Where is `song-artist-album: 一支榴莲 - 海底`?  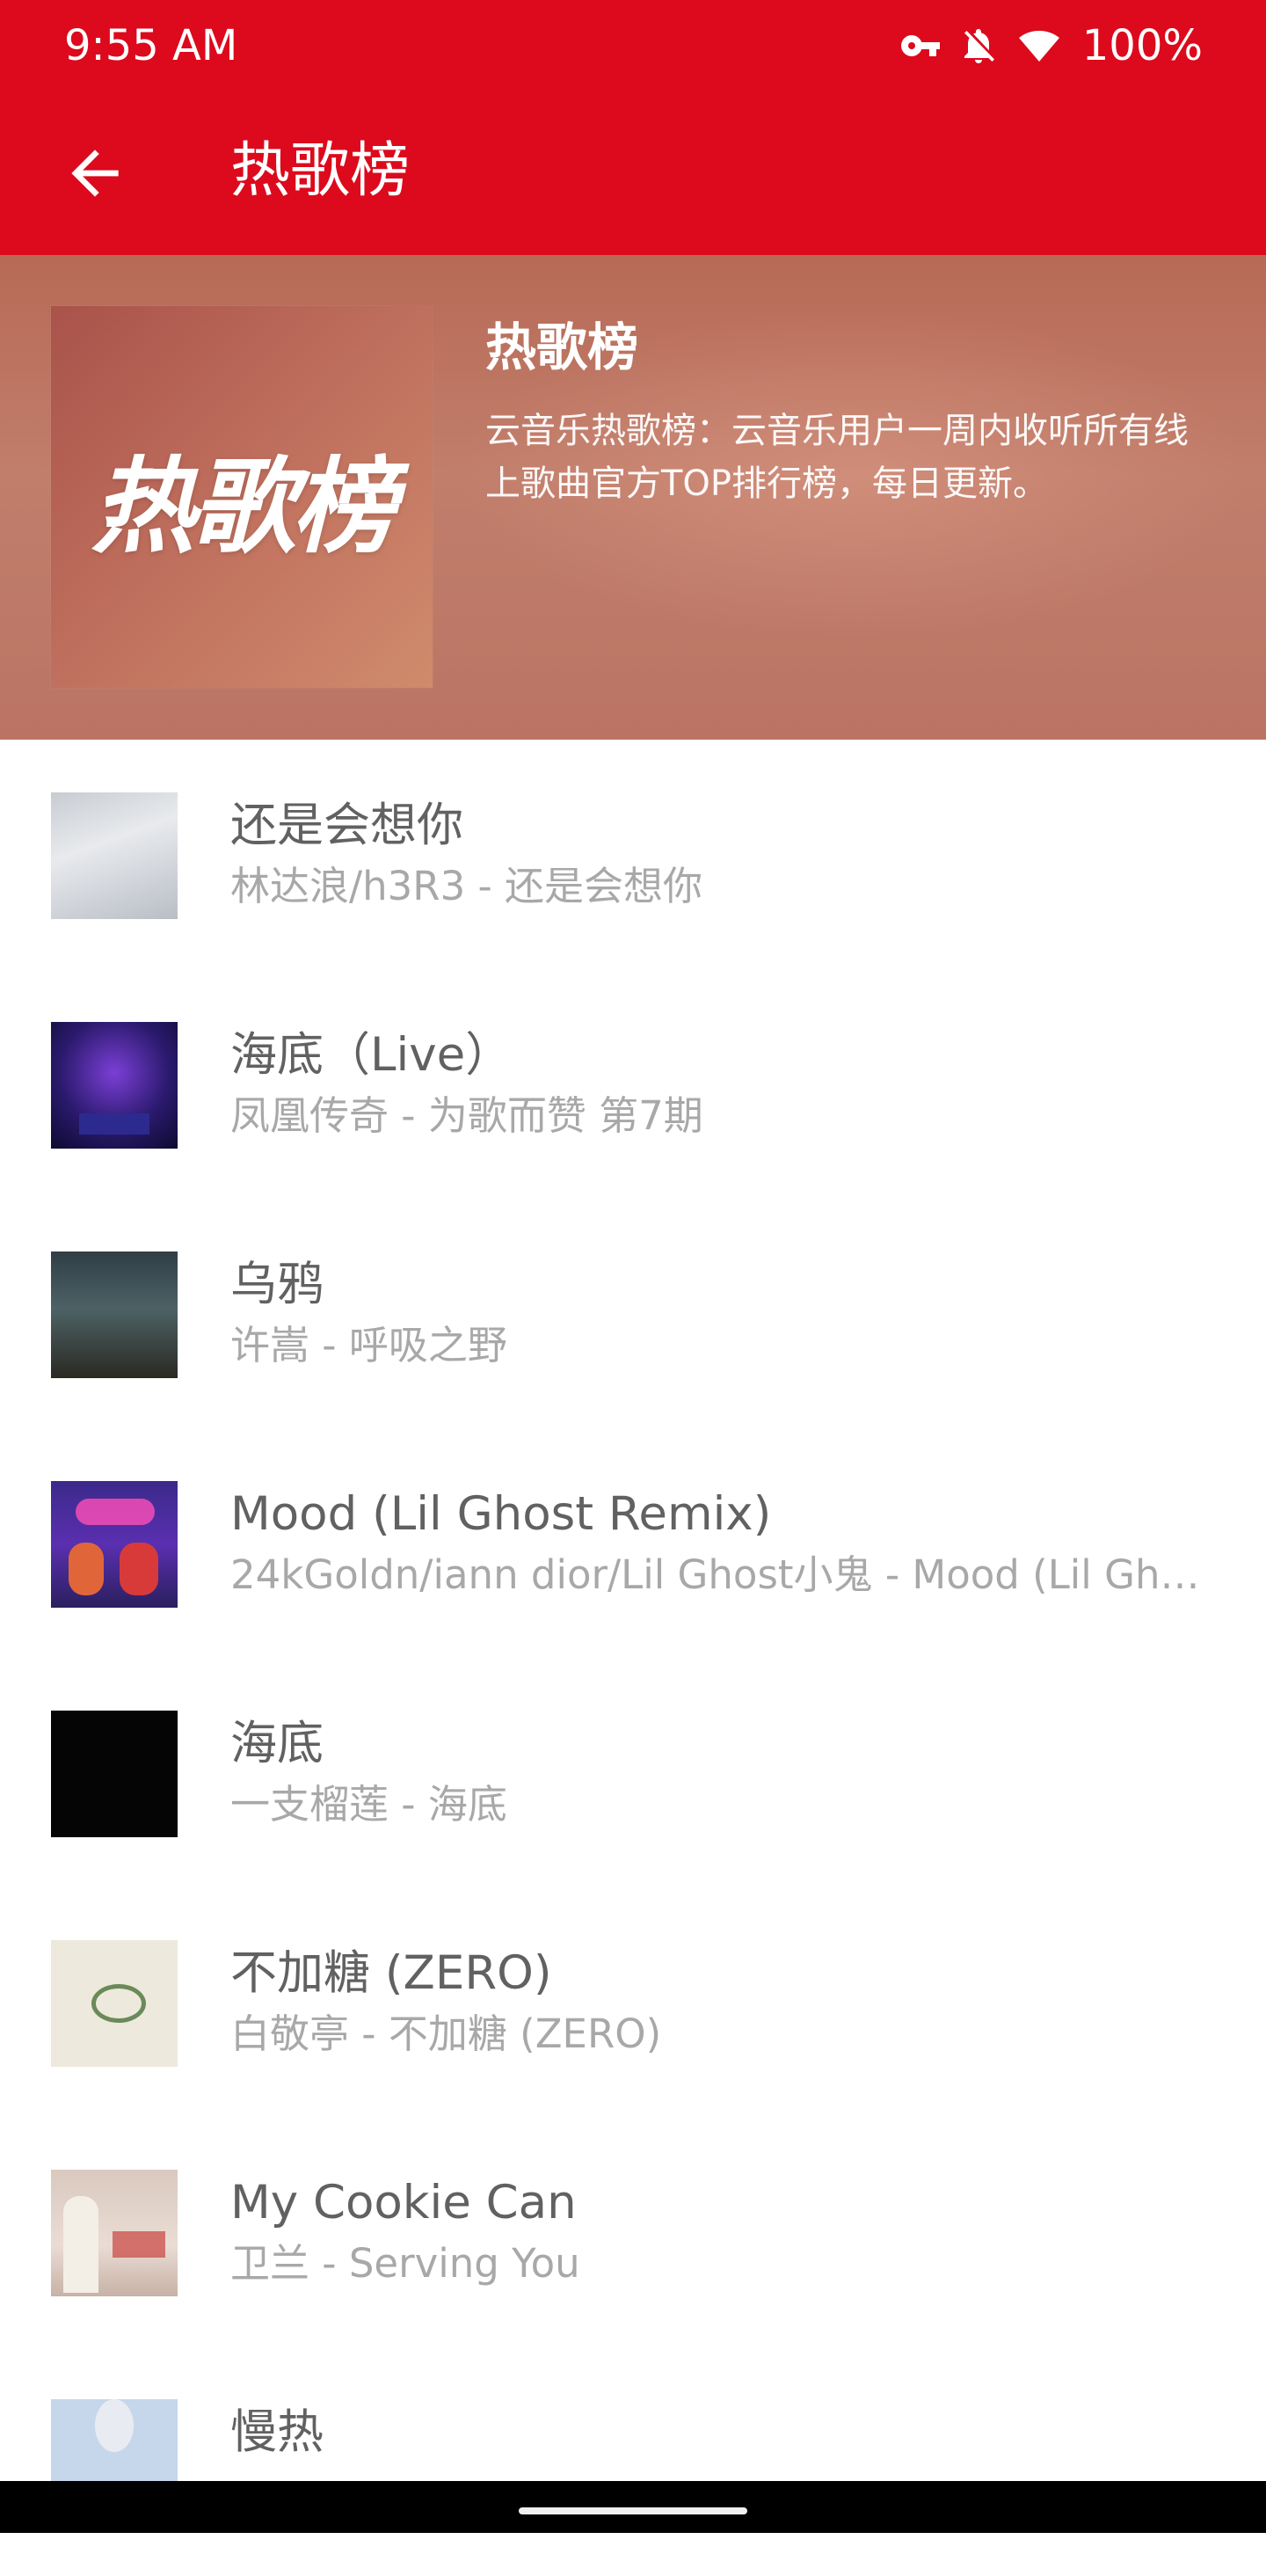
song-artist-album: 一支榴莲 - 海底 is located at coordinates (368, 1804).